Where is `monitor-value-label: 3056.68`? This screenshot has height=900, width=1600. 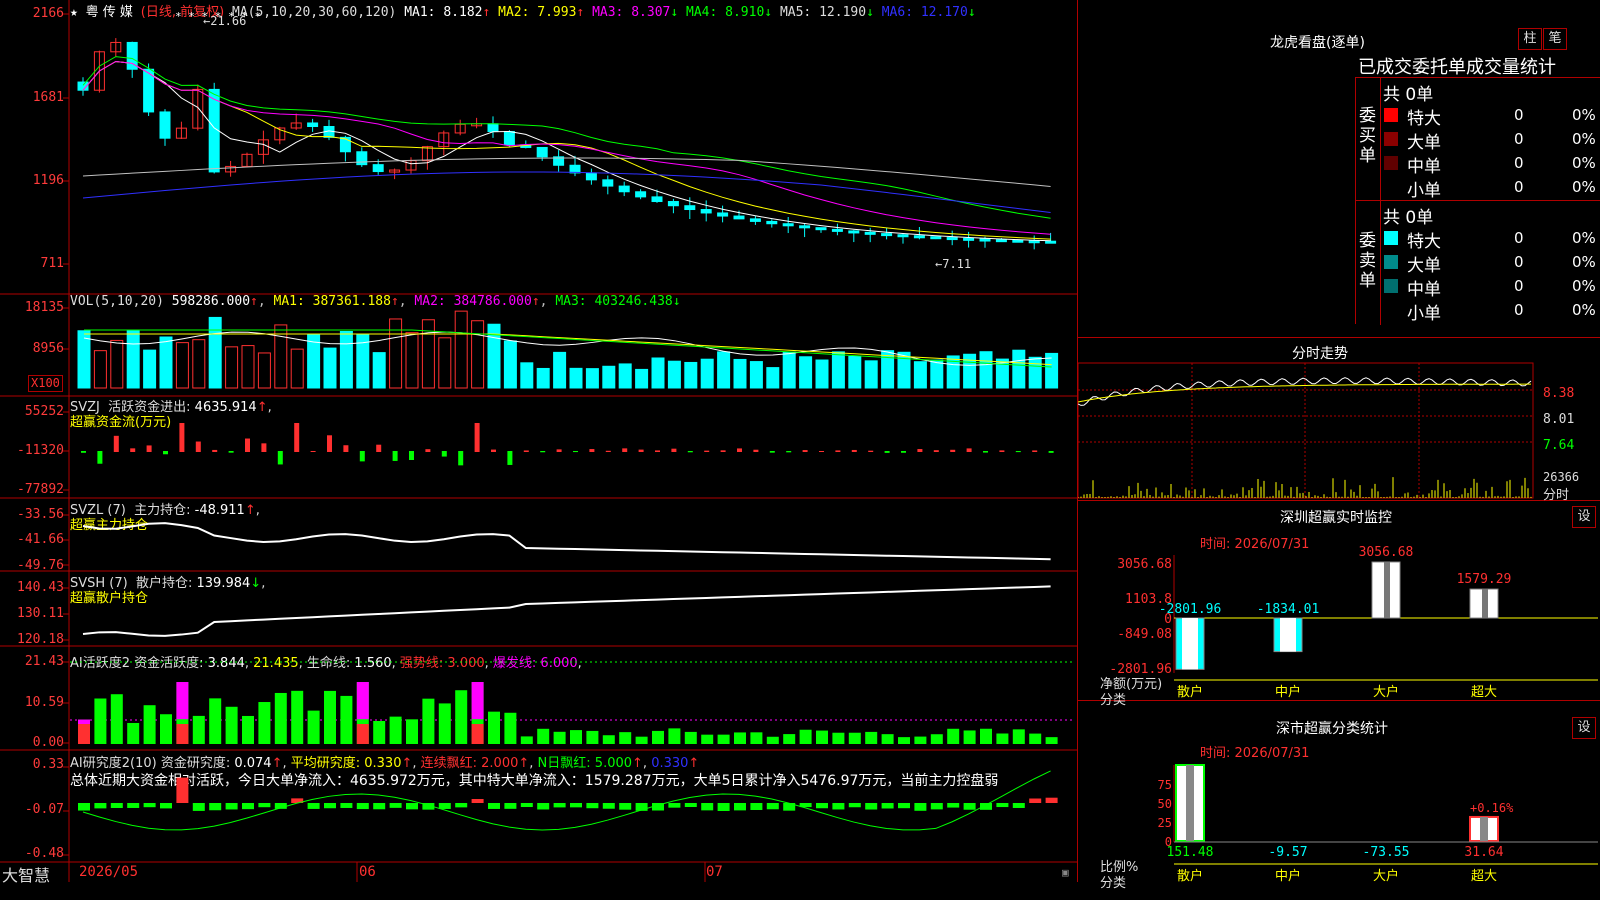
monitor-value-label: 3056.68 is located at coordinates (1386, 552).